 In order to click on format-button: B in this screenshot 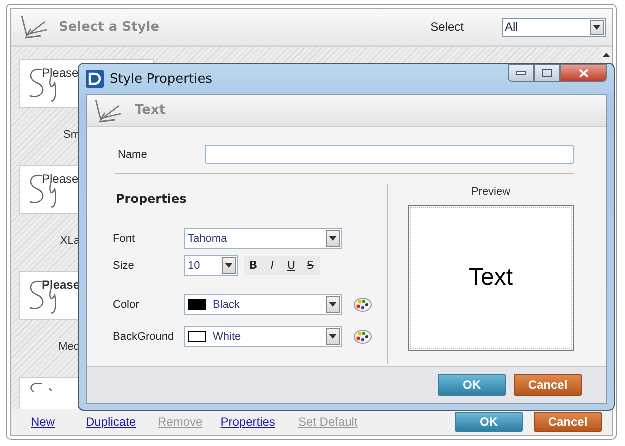, I will do `click(253, 265)`.